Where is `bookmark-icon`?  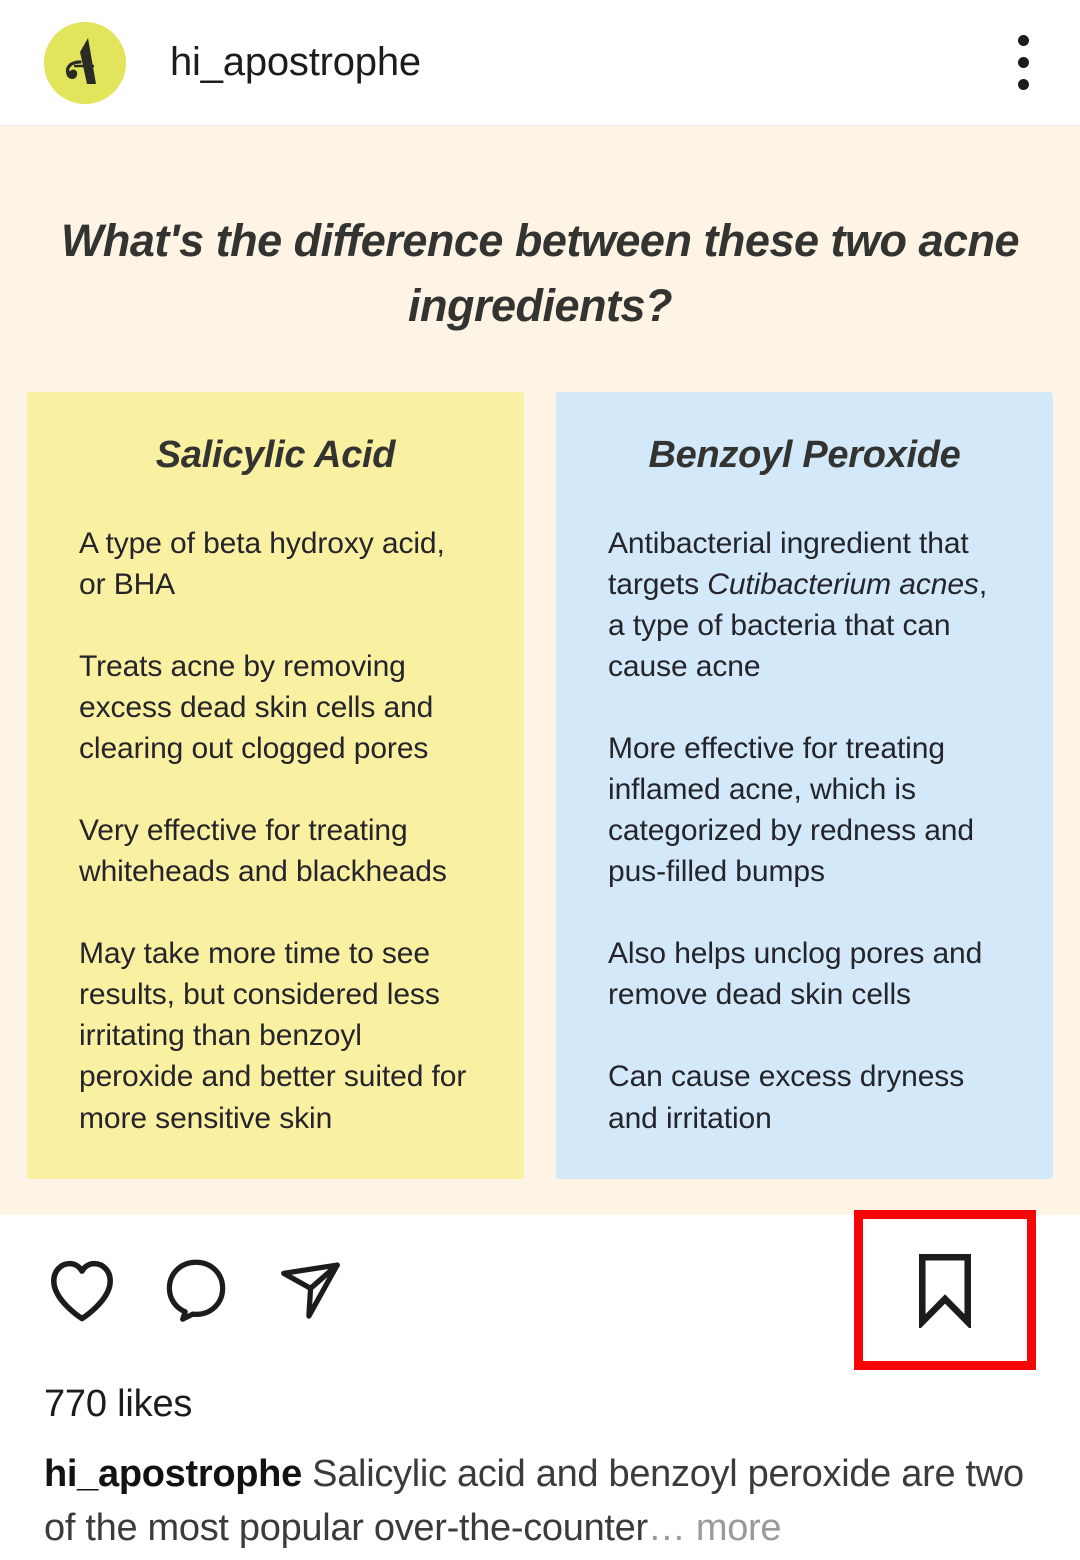
bookmark-icon is located at coordinates (945, 1291).